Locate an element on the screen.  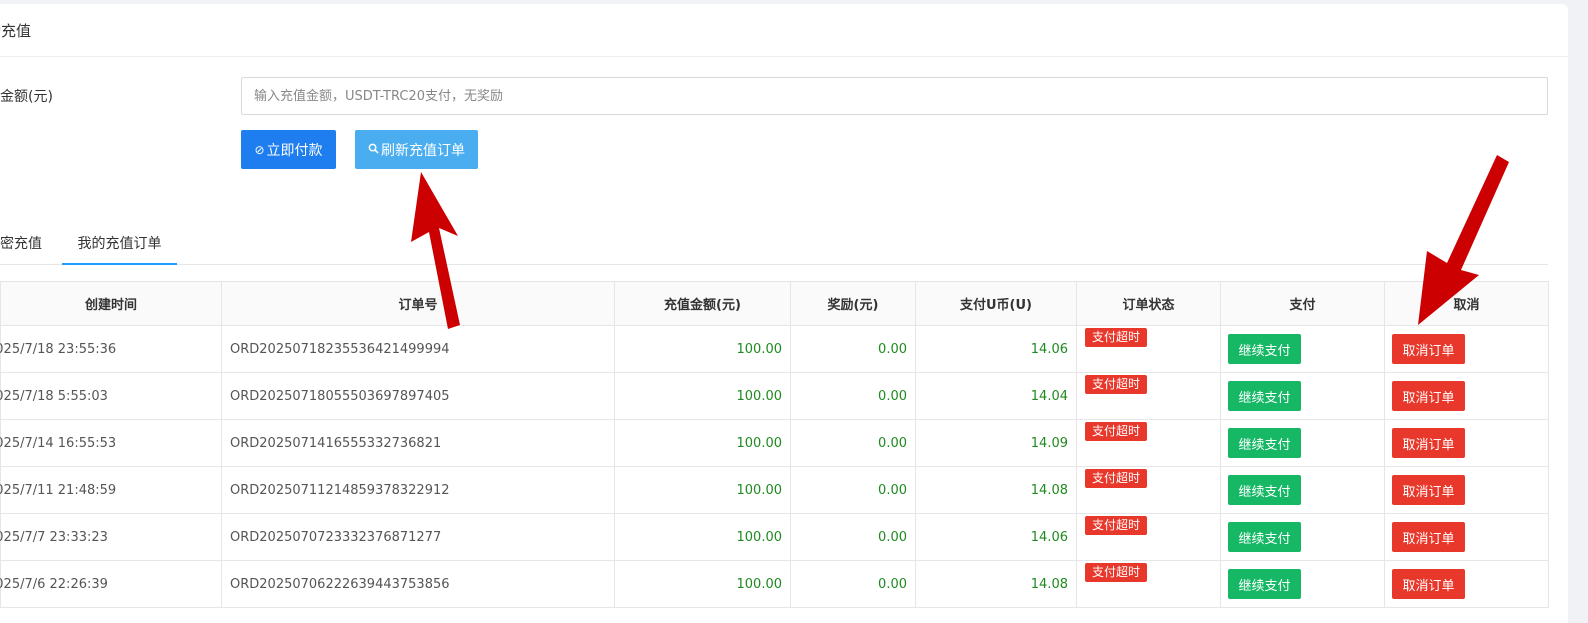
tab-bar: 卡密充值 我的充值订单 is located at coordinates (774, 245).